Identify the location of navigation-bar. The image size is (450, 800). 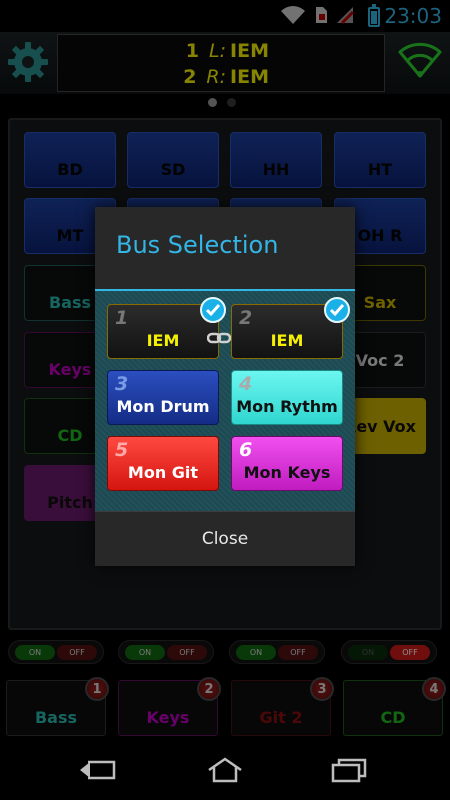
(225, 770).